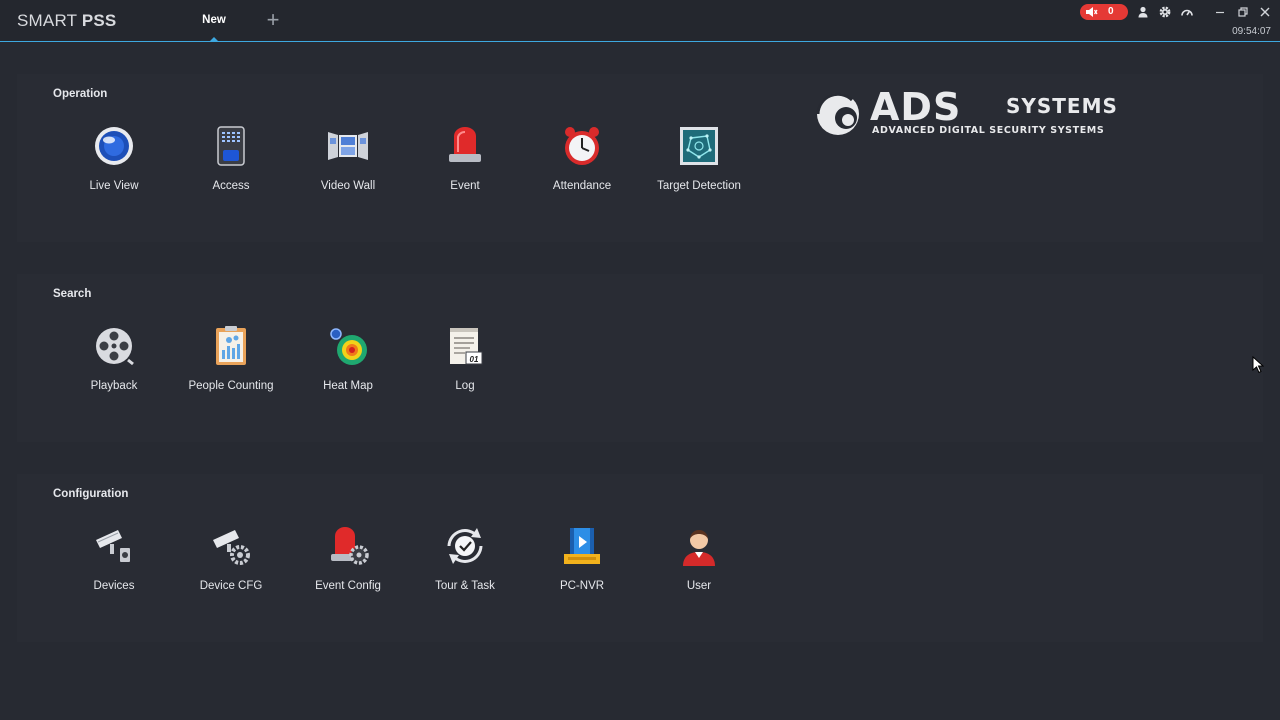 The image size is (1280, 720). What do you see at coordinates (1251, 31) in the screenshot?
I see `clock: 09:54:07` at bounding box center [1251, 31].